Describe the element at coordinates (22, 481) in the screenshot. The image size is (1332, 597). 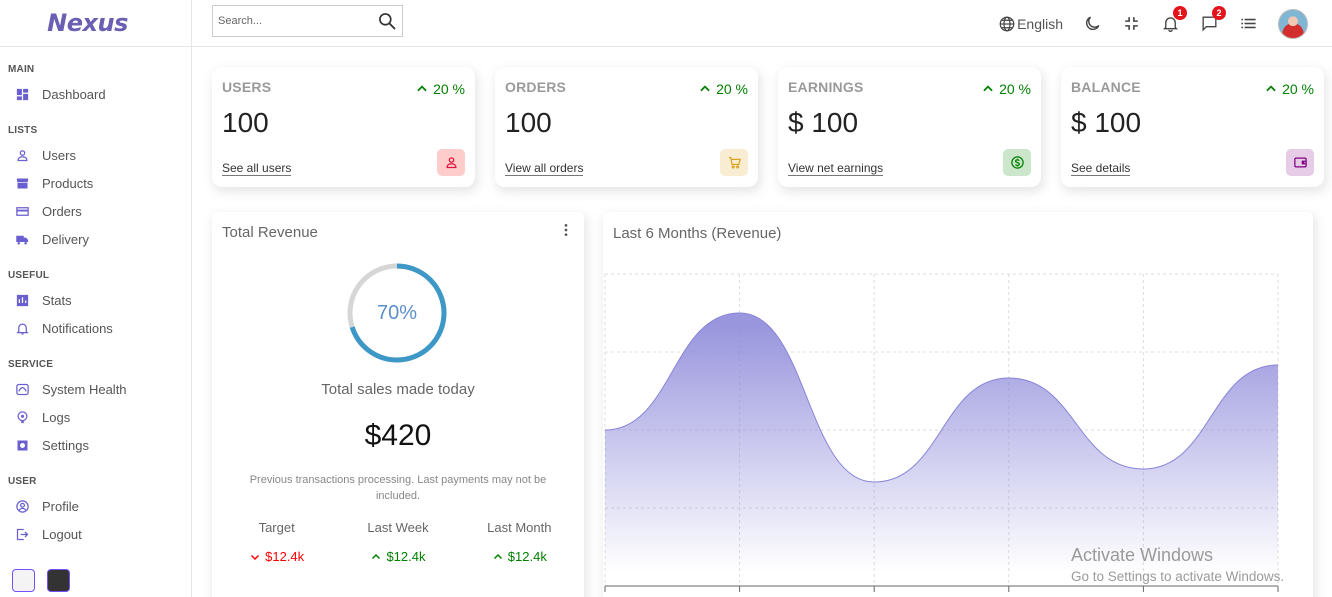
I see `sidebar-section-title: USER` at that location.